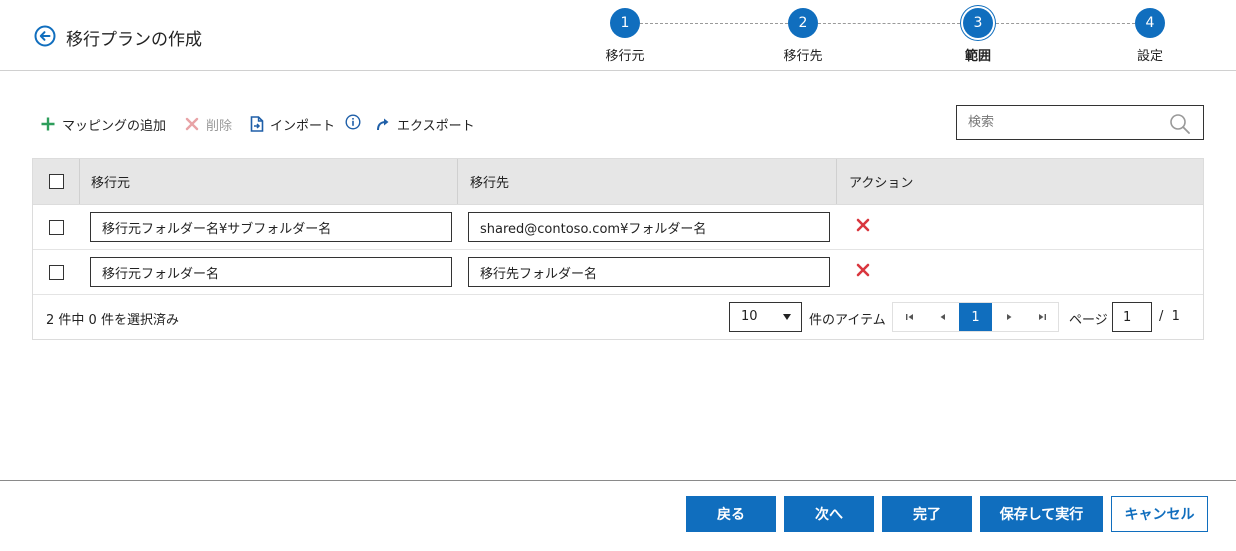 The image size is (1236, 551). I want to click on save-and-run-button: 保存して実行, so click(1041, 514).